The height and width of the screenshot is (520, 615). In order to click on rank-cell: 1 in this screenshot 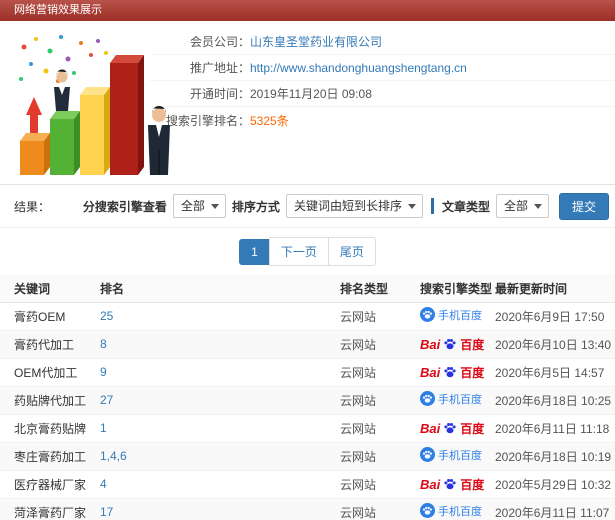, I will do `click(213, 428)`.